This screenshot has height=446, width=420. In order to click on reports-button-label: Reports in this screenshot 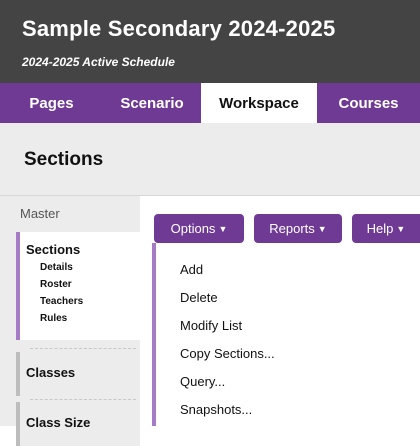, I will do `click(292, 228)`.